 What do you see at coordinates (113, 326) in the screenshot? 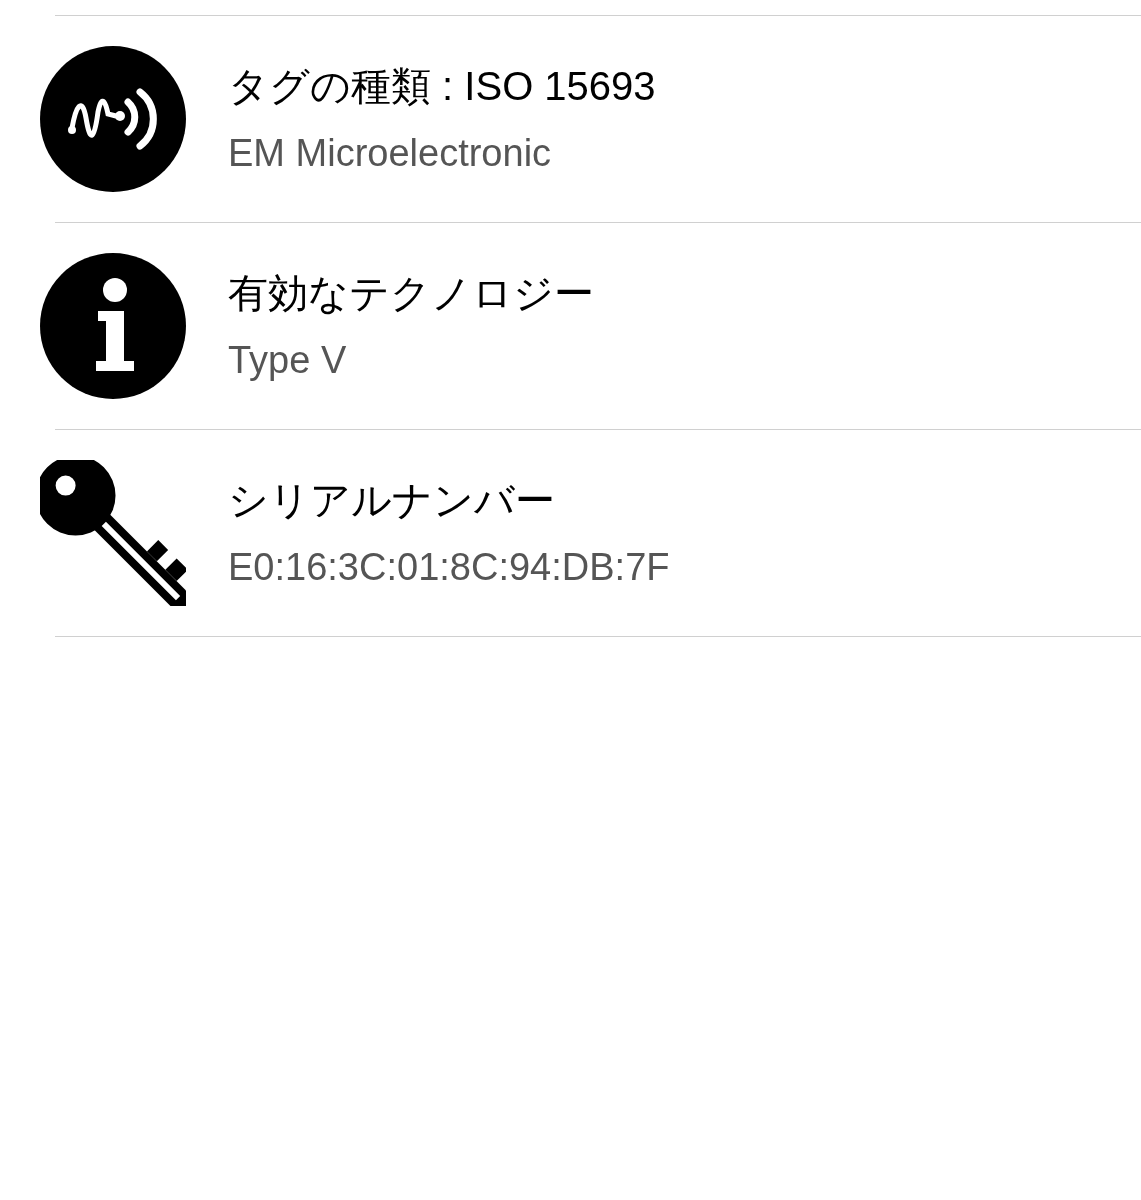
I see `info-icon` at bounding box center [113, 326].